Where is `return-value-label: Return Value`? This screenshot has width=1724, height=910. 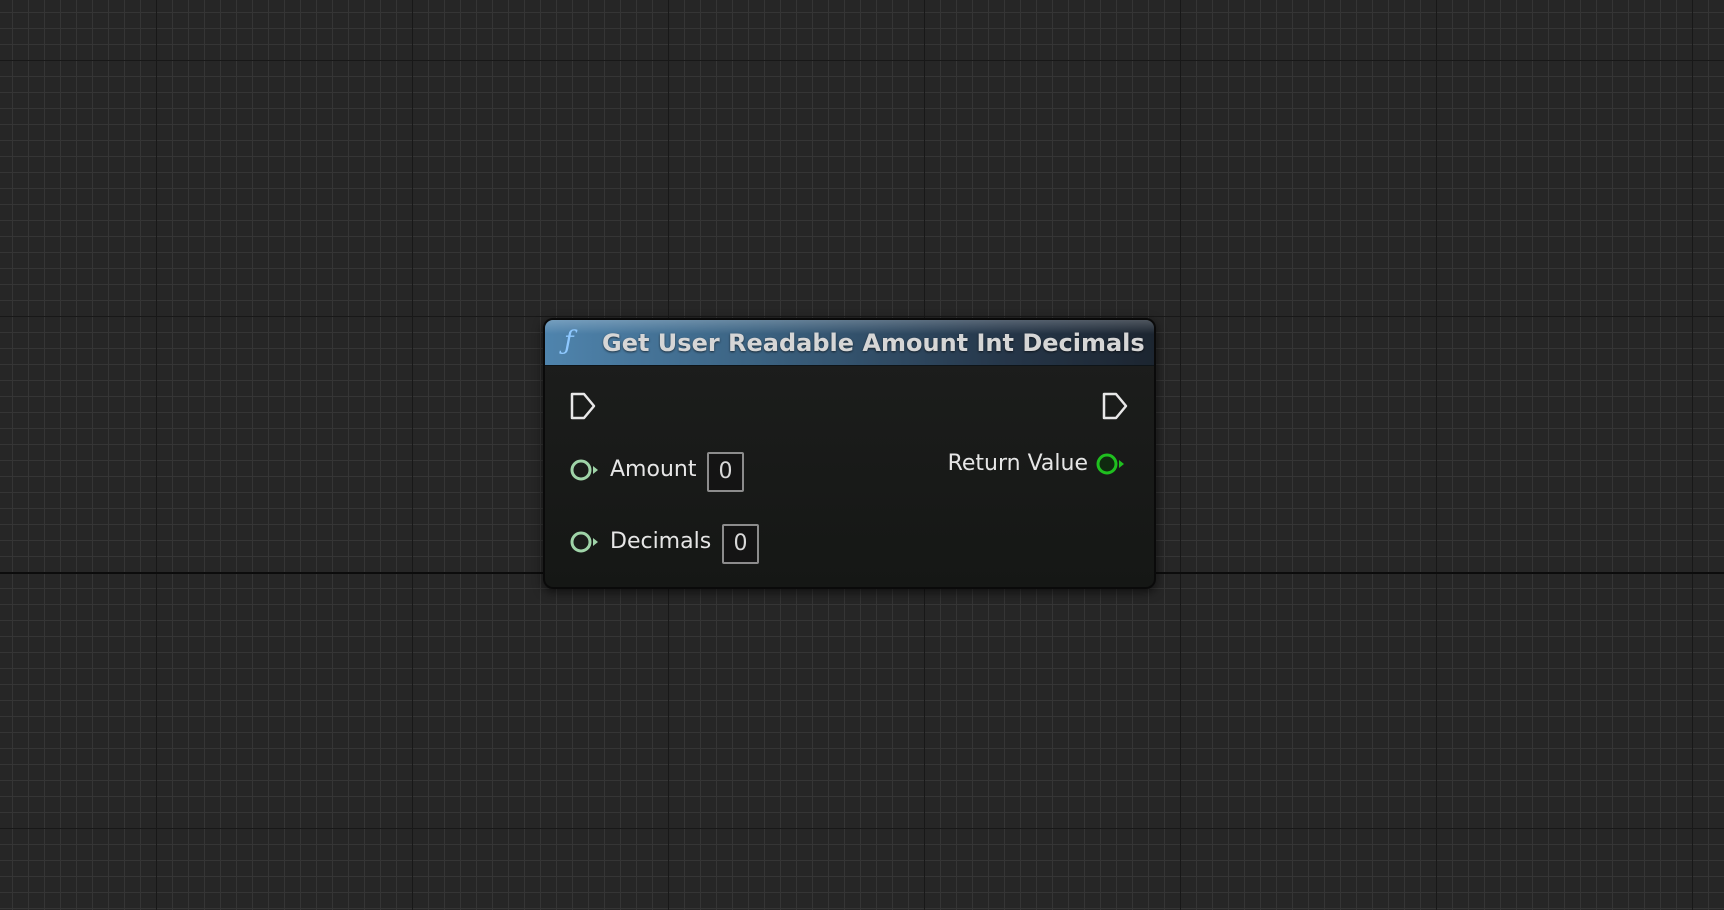
return-value-label: Return Value is located at coordinates (1017, 463).